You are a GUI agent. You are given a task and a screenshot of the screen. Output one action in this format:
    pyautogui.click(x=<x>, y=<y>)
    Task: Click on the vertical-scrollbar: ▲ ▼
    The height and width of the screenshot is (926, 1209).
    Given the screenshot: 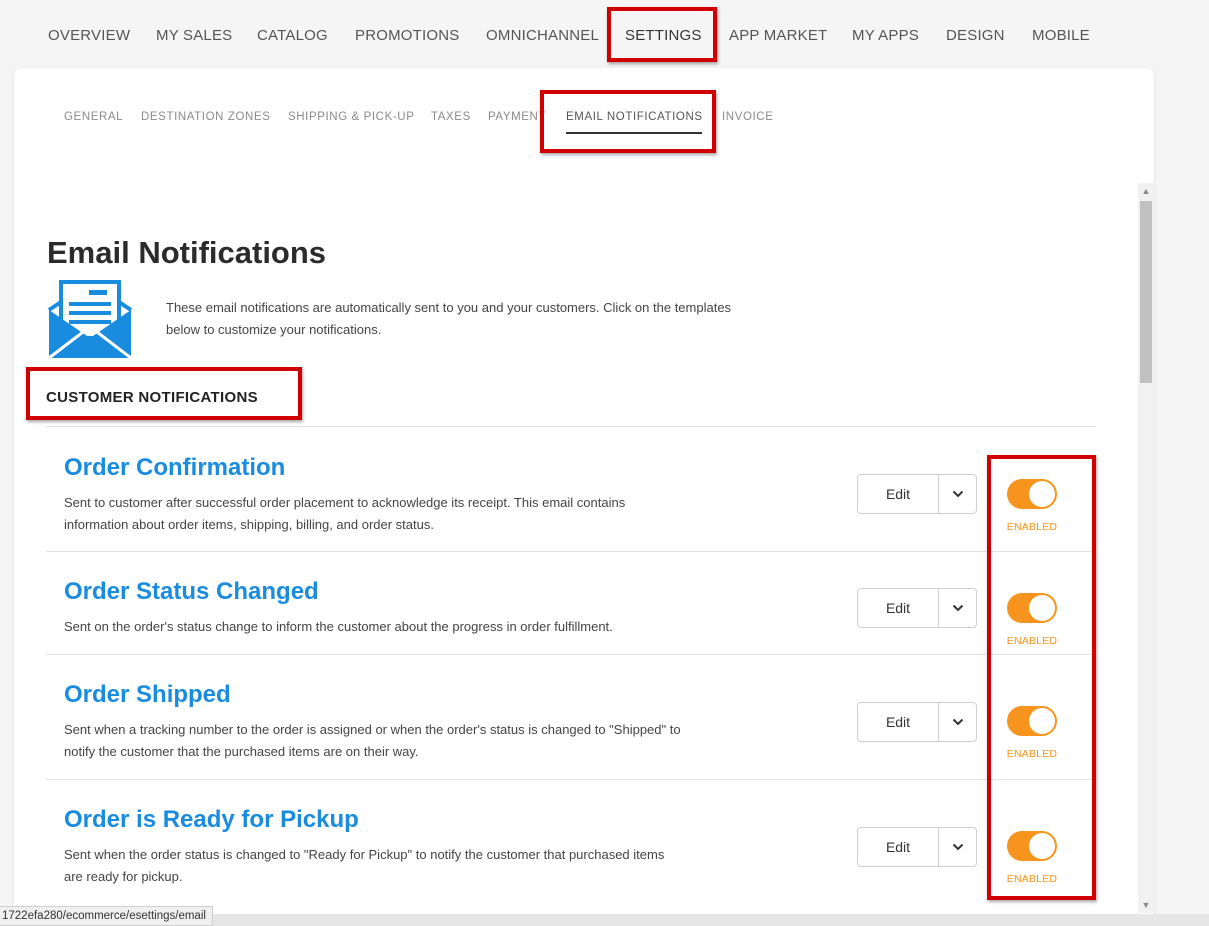 What is the action you would take?
    pyautogui.click(x=1146, y=548)
    